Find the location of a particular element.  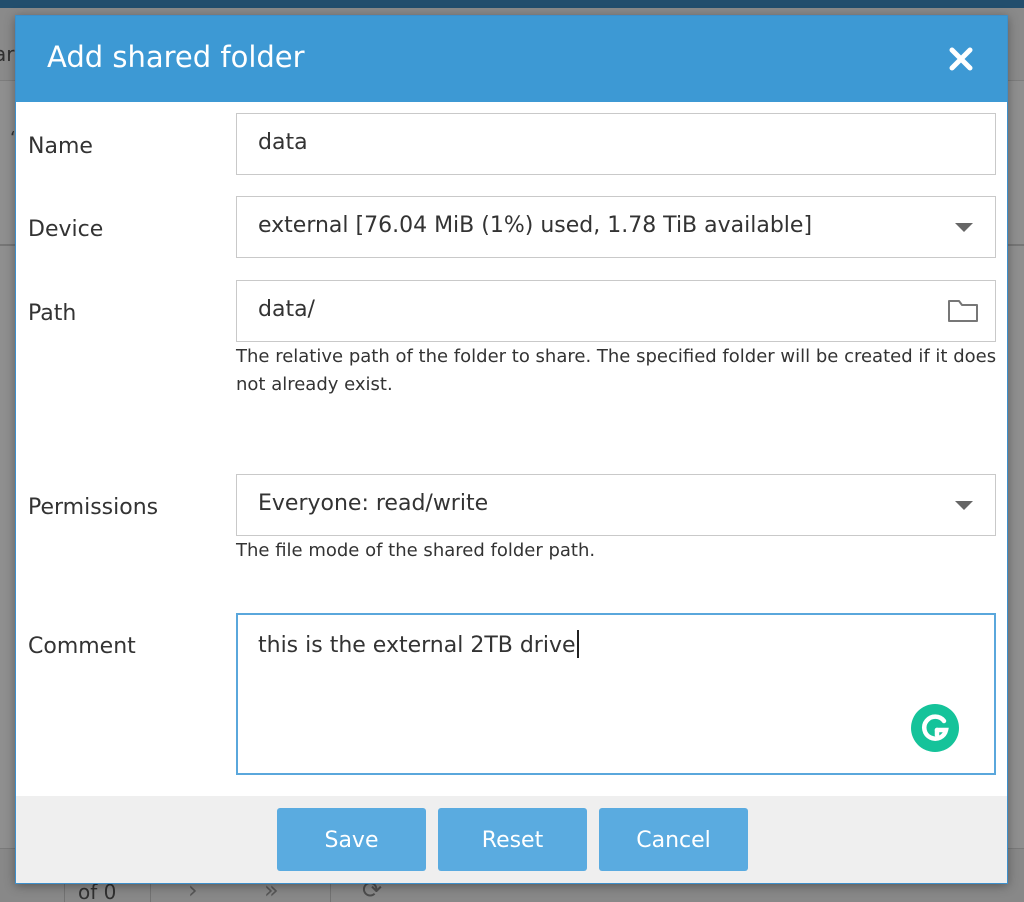

comment-text: this is the external 2TB drive is located at coordinates (417, 645).